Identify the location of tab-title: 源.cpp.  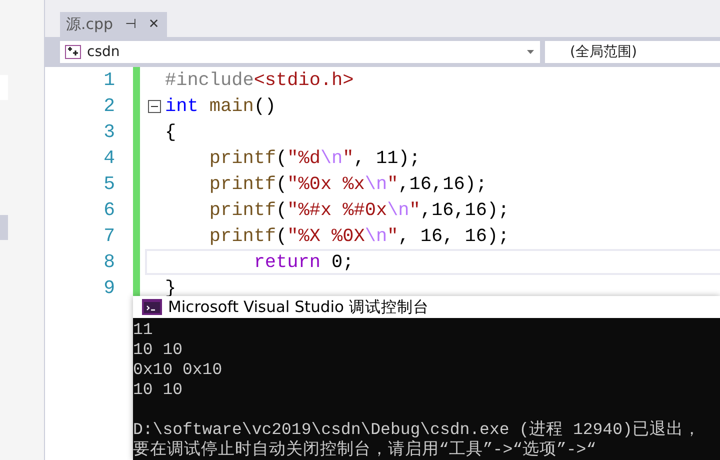
(90, 24).